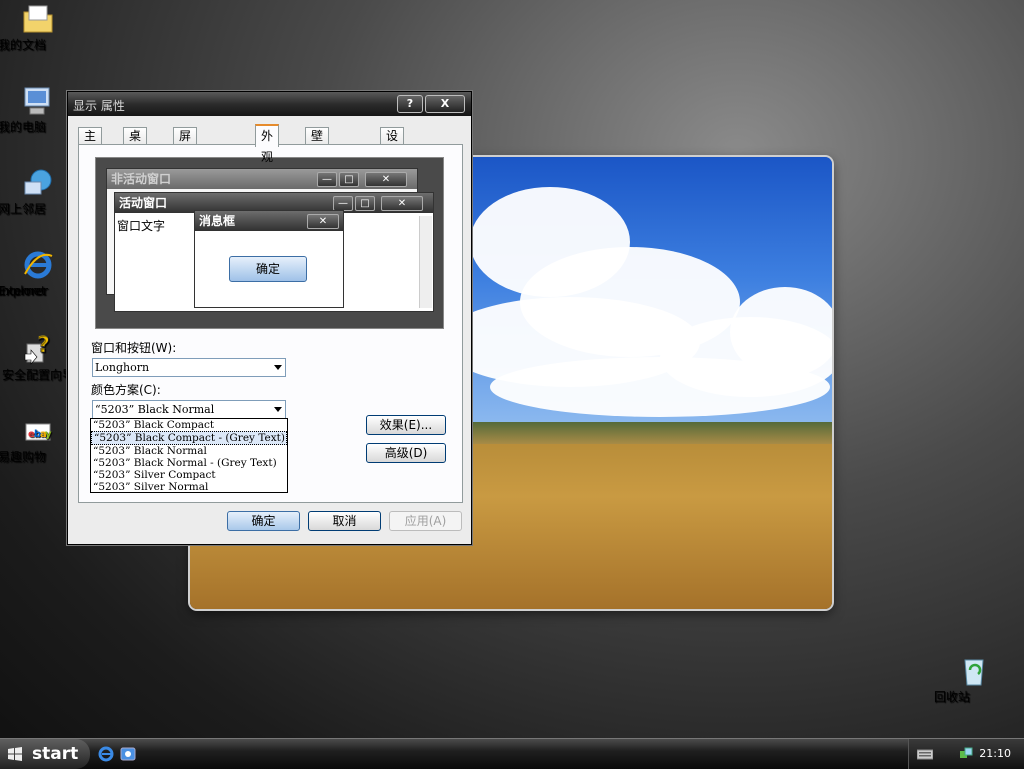 The height and width of the screenshot is (769, 1024). I want to click on preview-message-box: 消息框 ✕ 确定, so click(269, 259).